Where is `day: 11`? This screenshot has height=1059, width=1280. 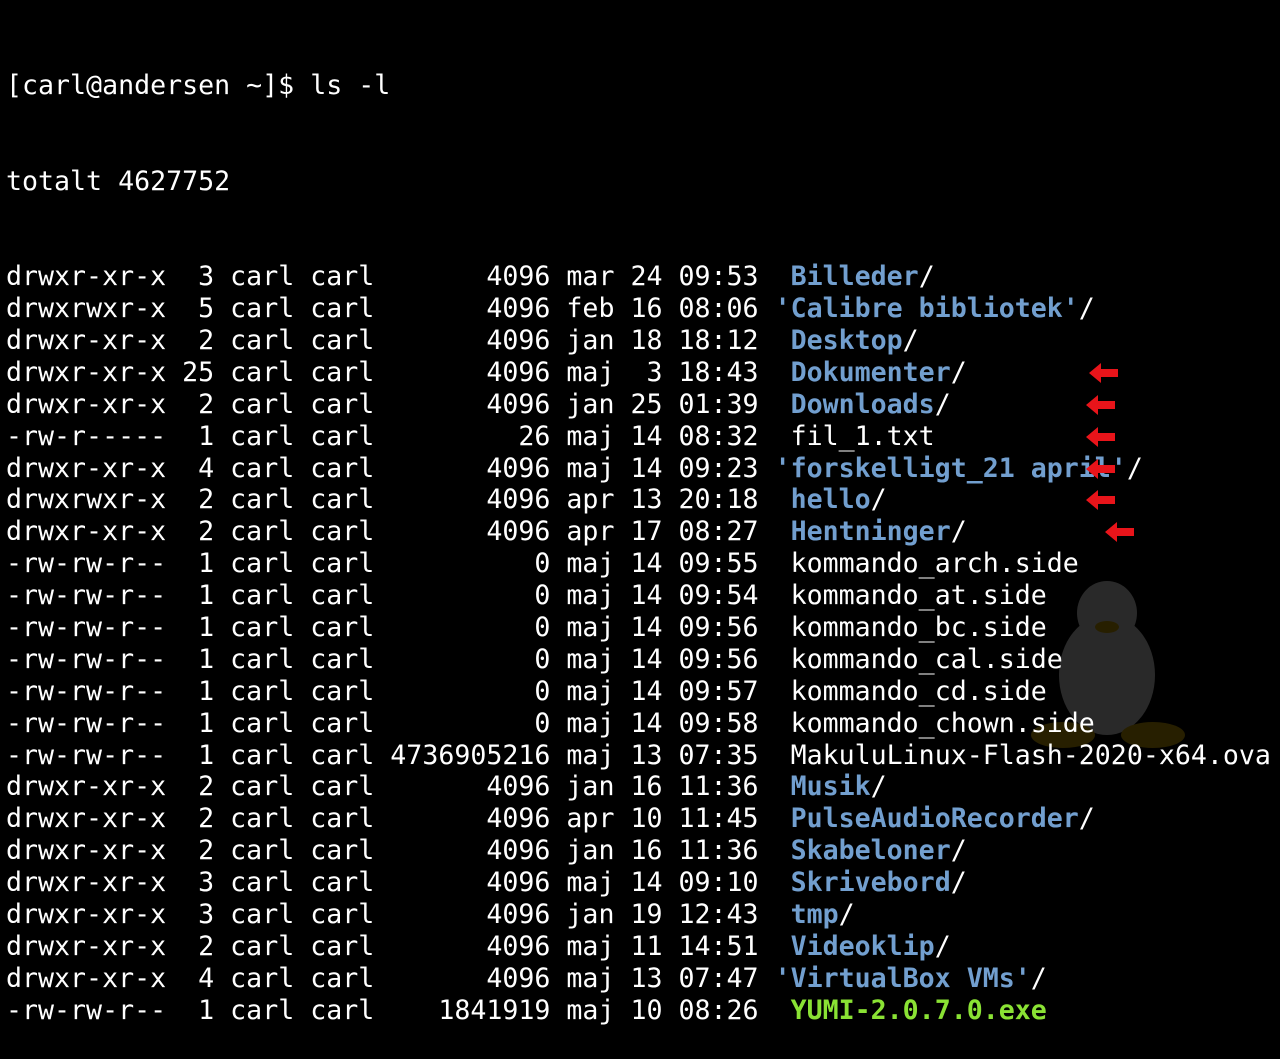 day: 11 is located at coordinates (638, 946).